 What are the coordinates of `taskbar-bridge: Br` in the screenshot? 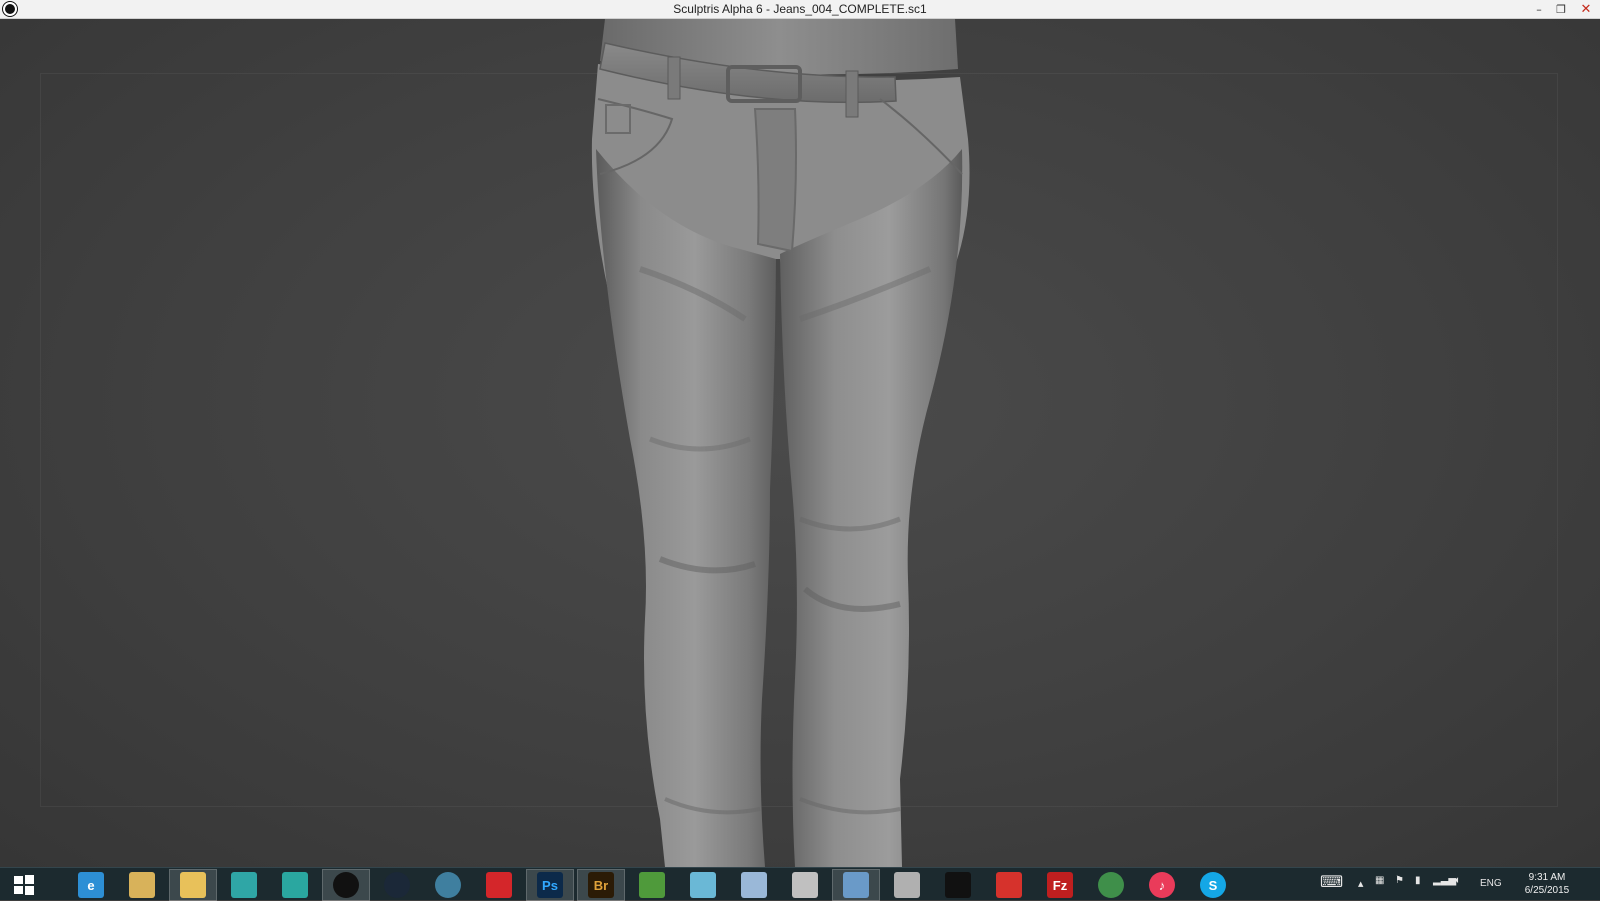 It's located at (601, 885).